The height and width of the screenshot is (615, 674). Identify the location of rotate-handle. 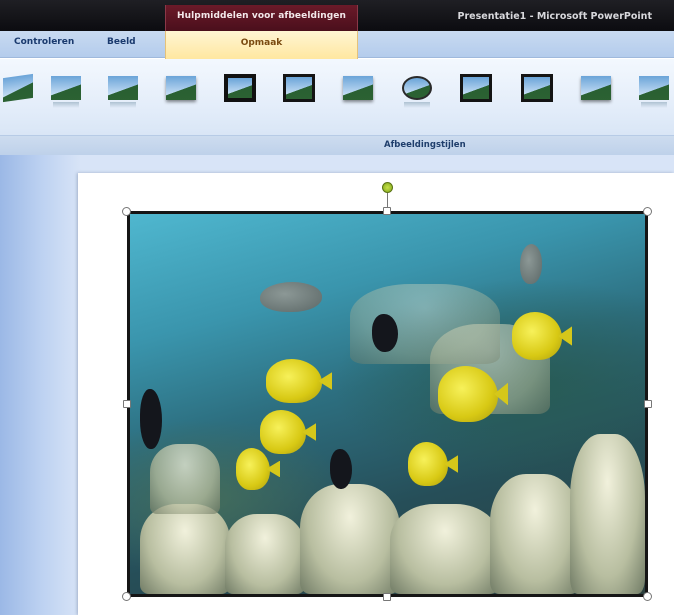
(387, 187).